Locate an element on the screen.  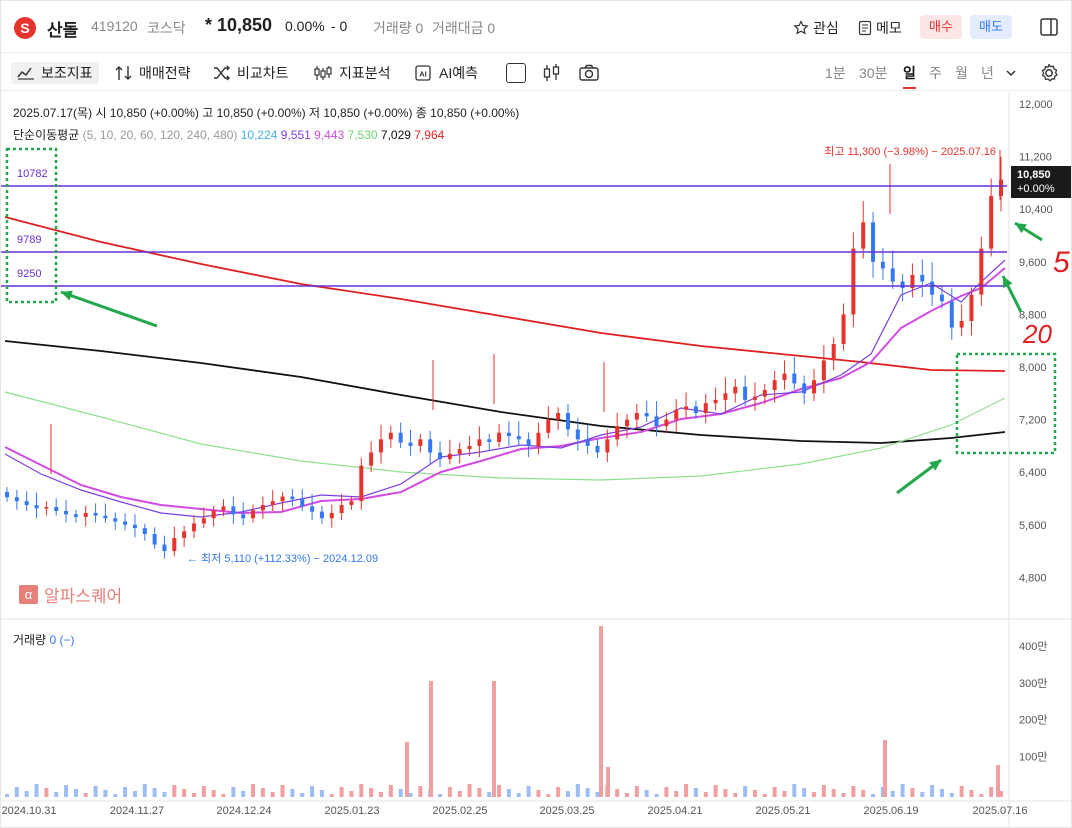
stock-change: 0.00% is located at coordinates (305, 26).